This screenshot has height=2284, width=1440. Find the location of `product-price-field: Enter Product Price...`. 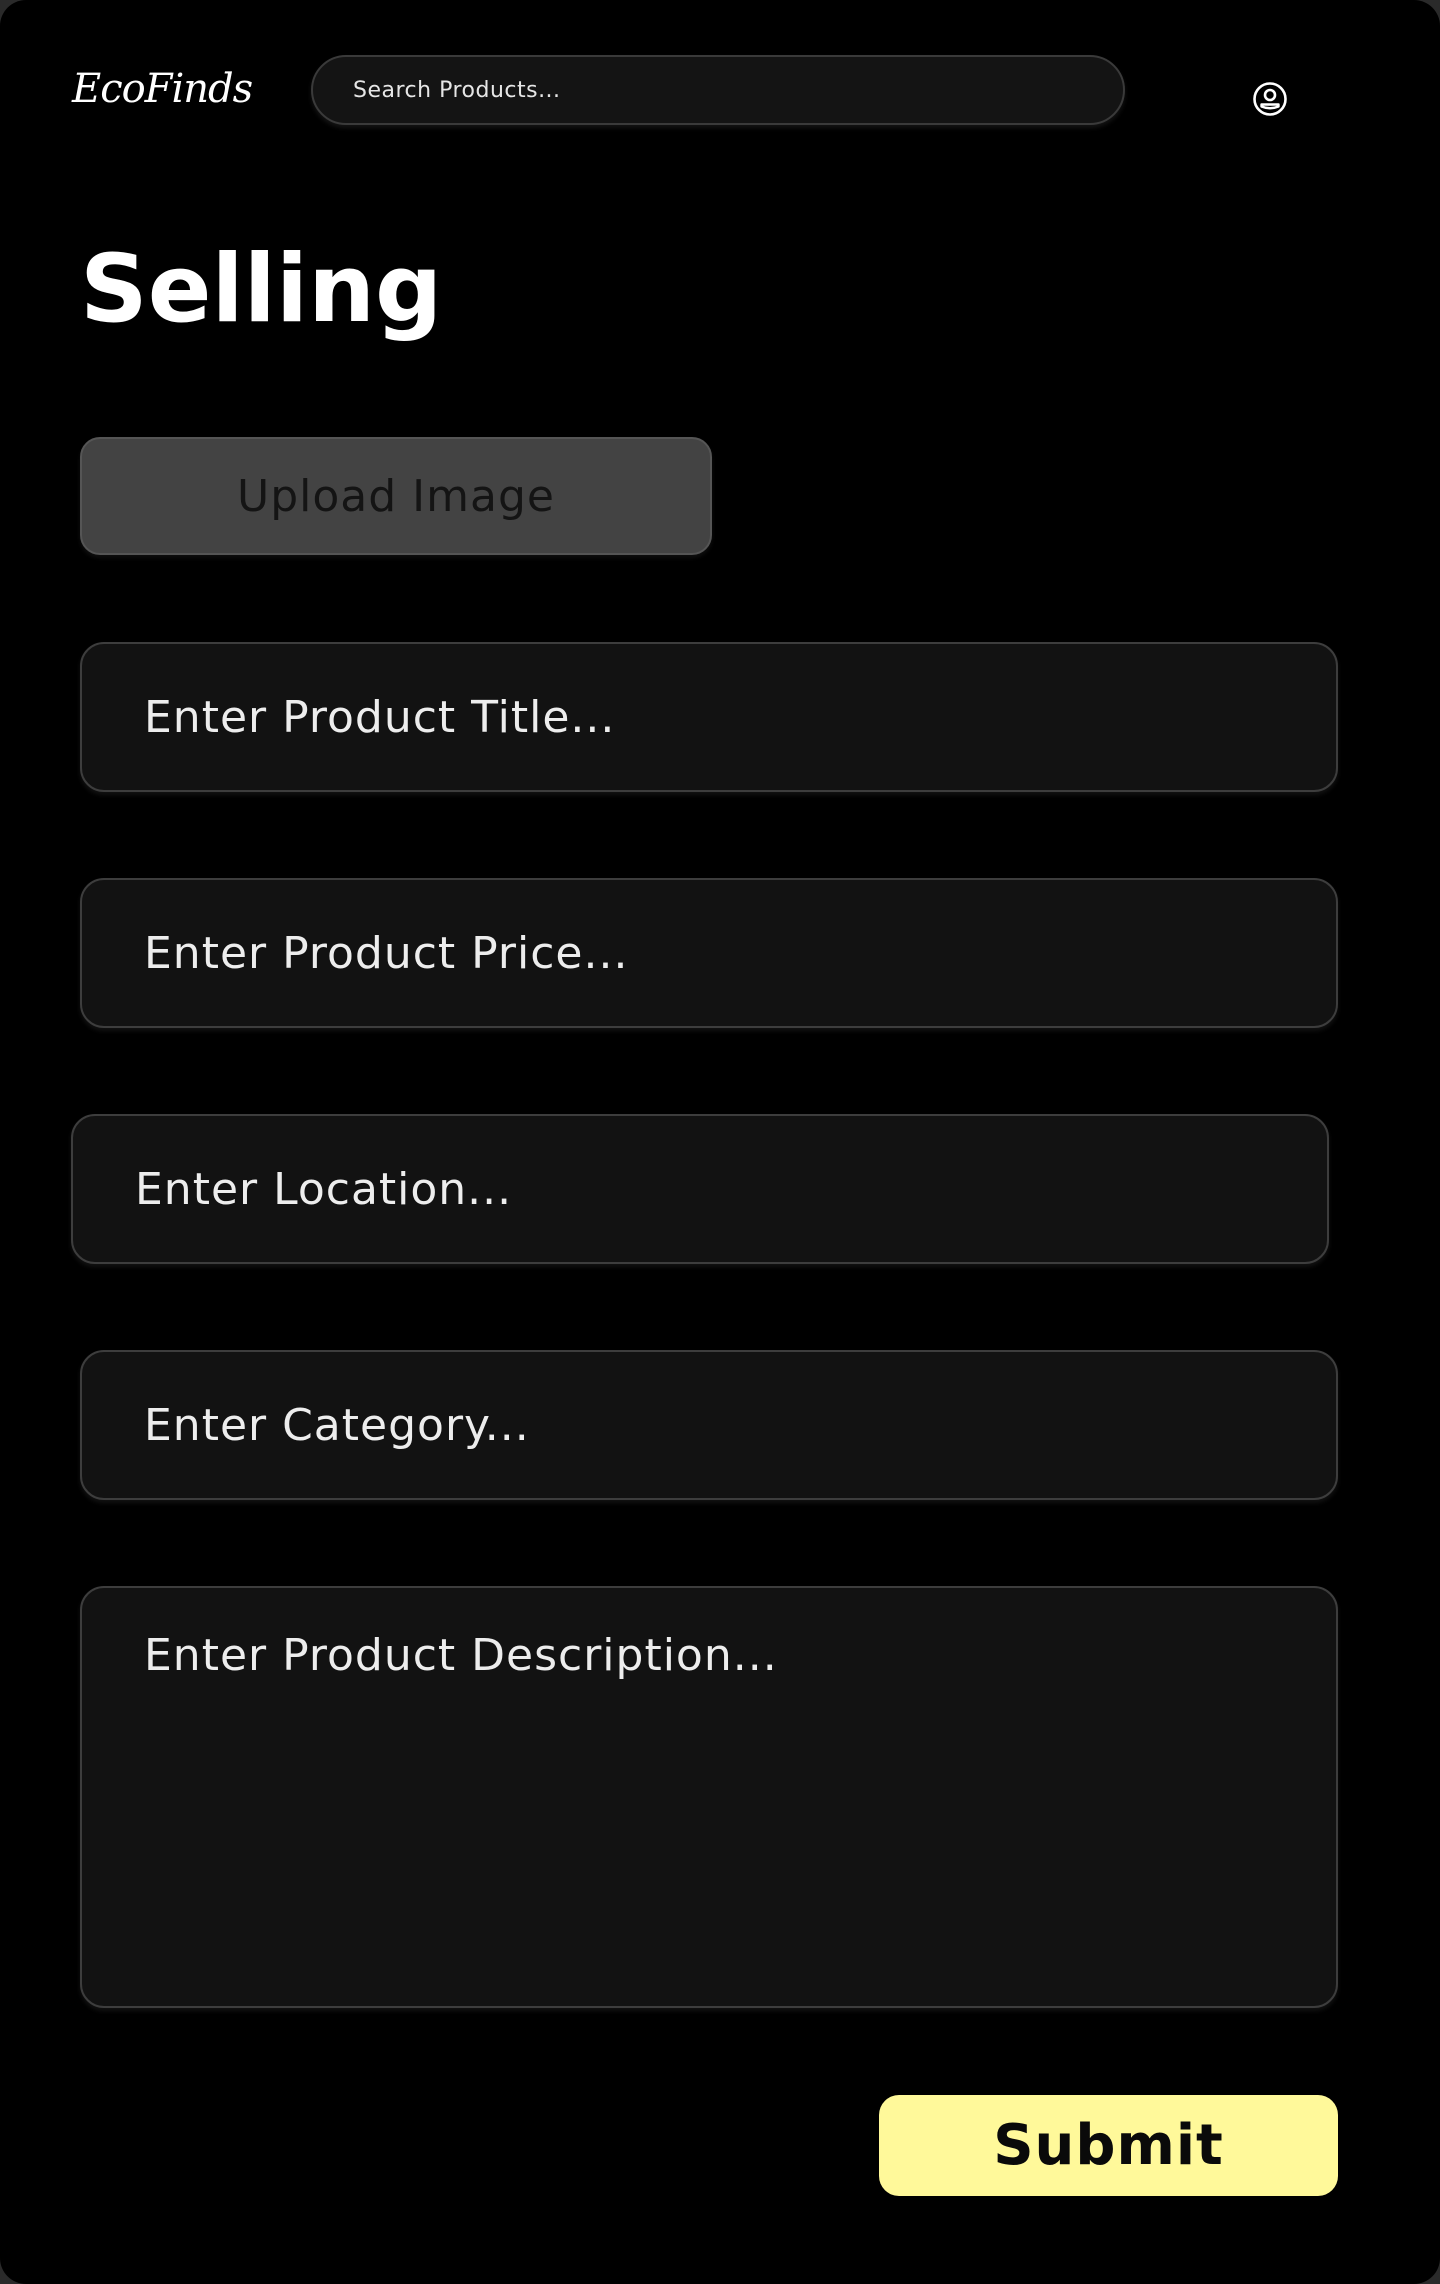

product-price-field: Enter Product Price... is located at coordinates (709, 953).